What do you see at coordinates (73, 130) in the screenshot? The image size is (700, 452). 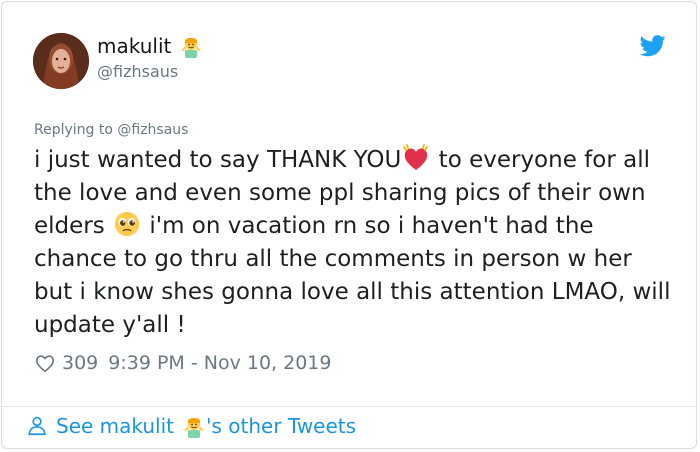 I see `replying-to-label: Replying to` at bounding box center [73, 130].